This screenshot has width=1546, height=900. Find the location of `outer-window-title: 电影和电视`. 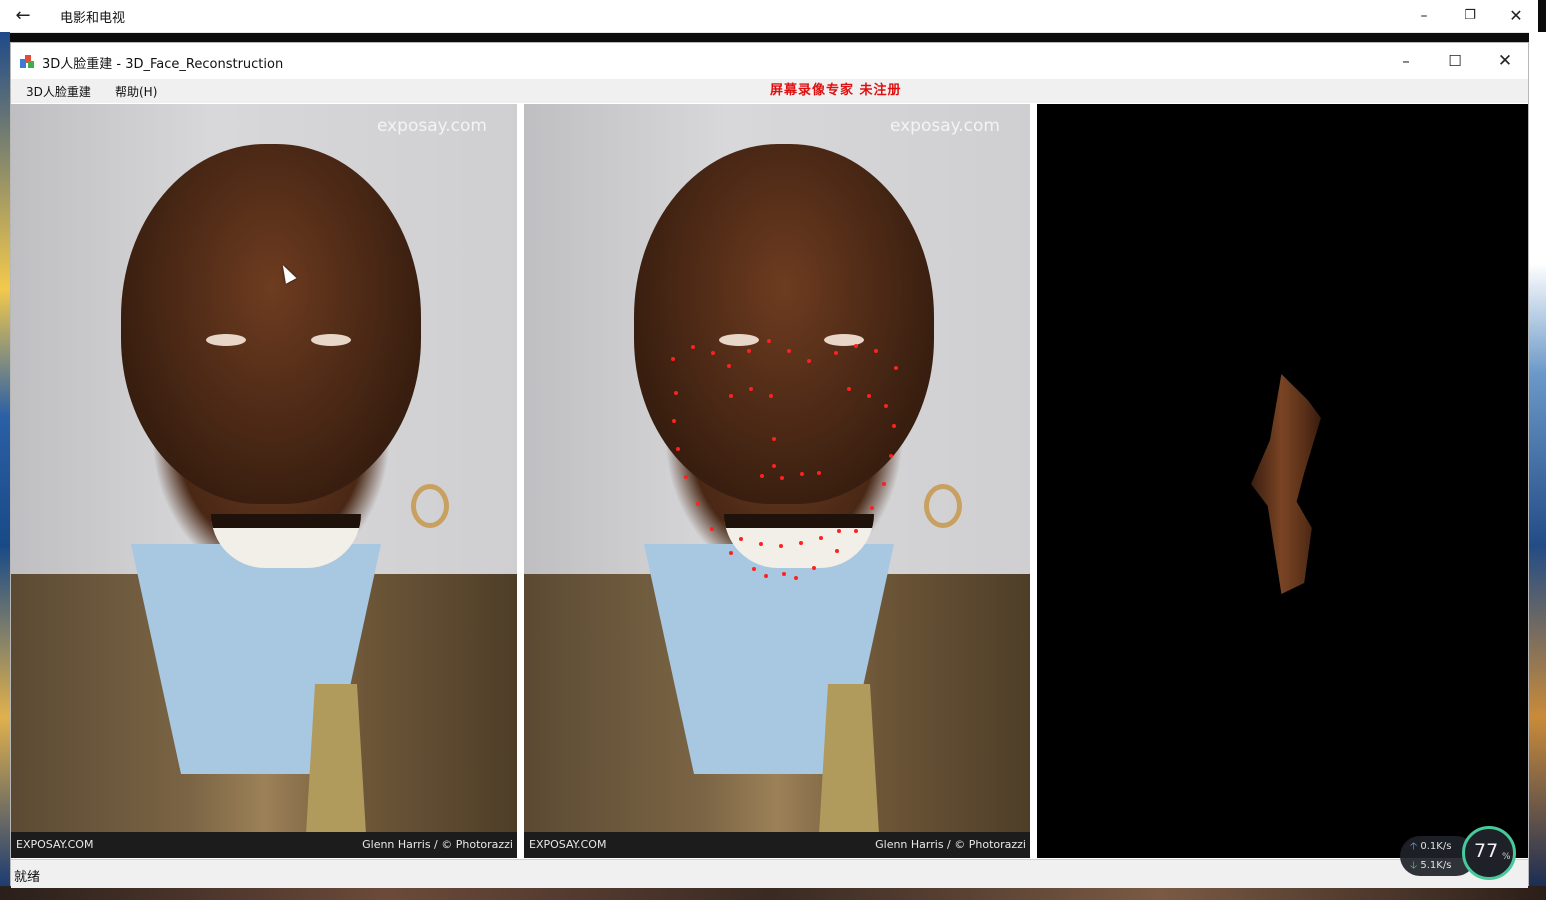

outer-window-title: 电影和电视 is located at coordinates (93, 18).